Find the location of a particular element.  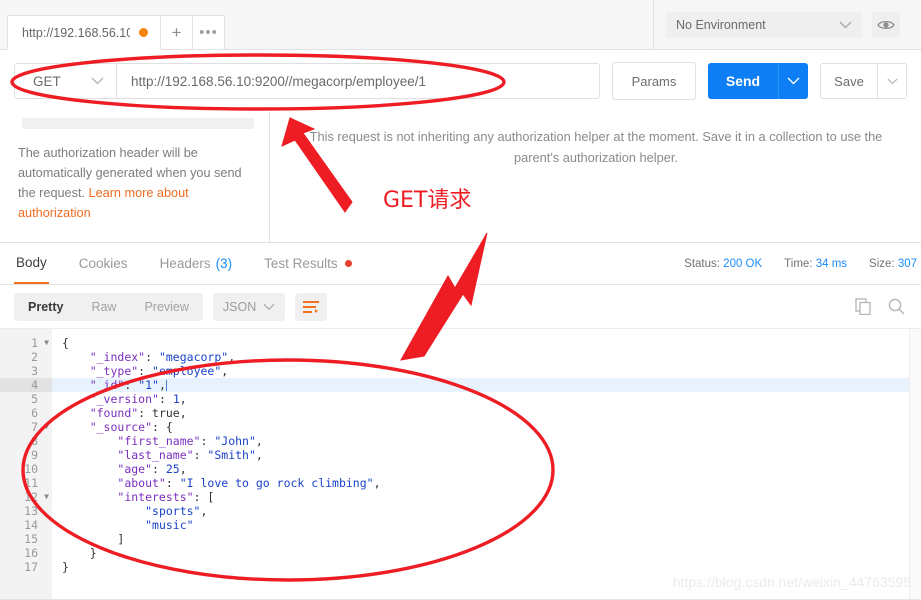

view-preview-label: Preview is located at coordinates (166, 306).